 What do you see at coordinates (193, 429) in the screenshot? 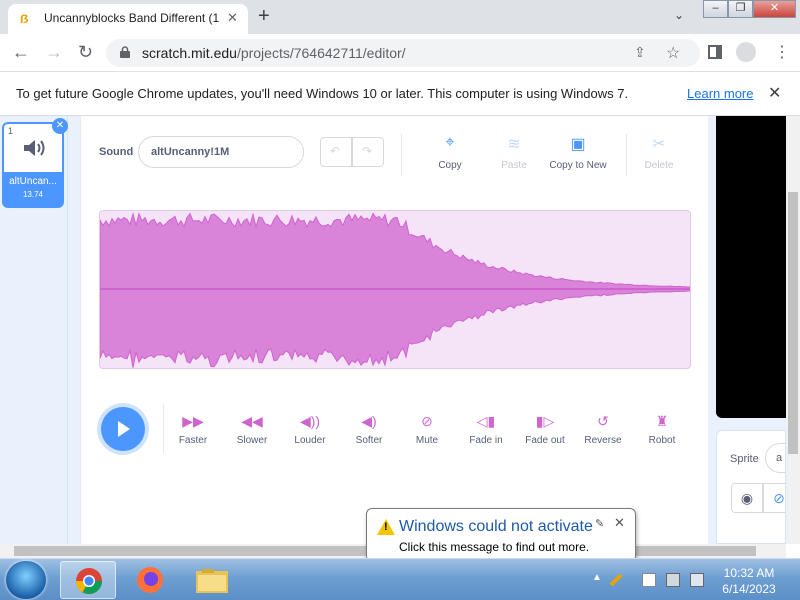
I see `faster-button: ▶▶ Faster` at bounding box center [193, 429].